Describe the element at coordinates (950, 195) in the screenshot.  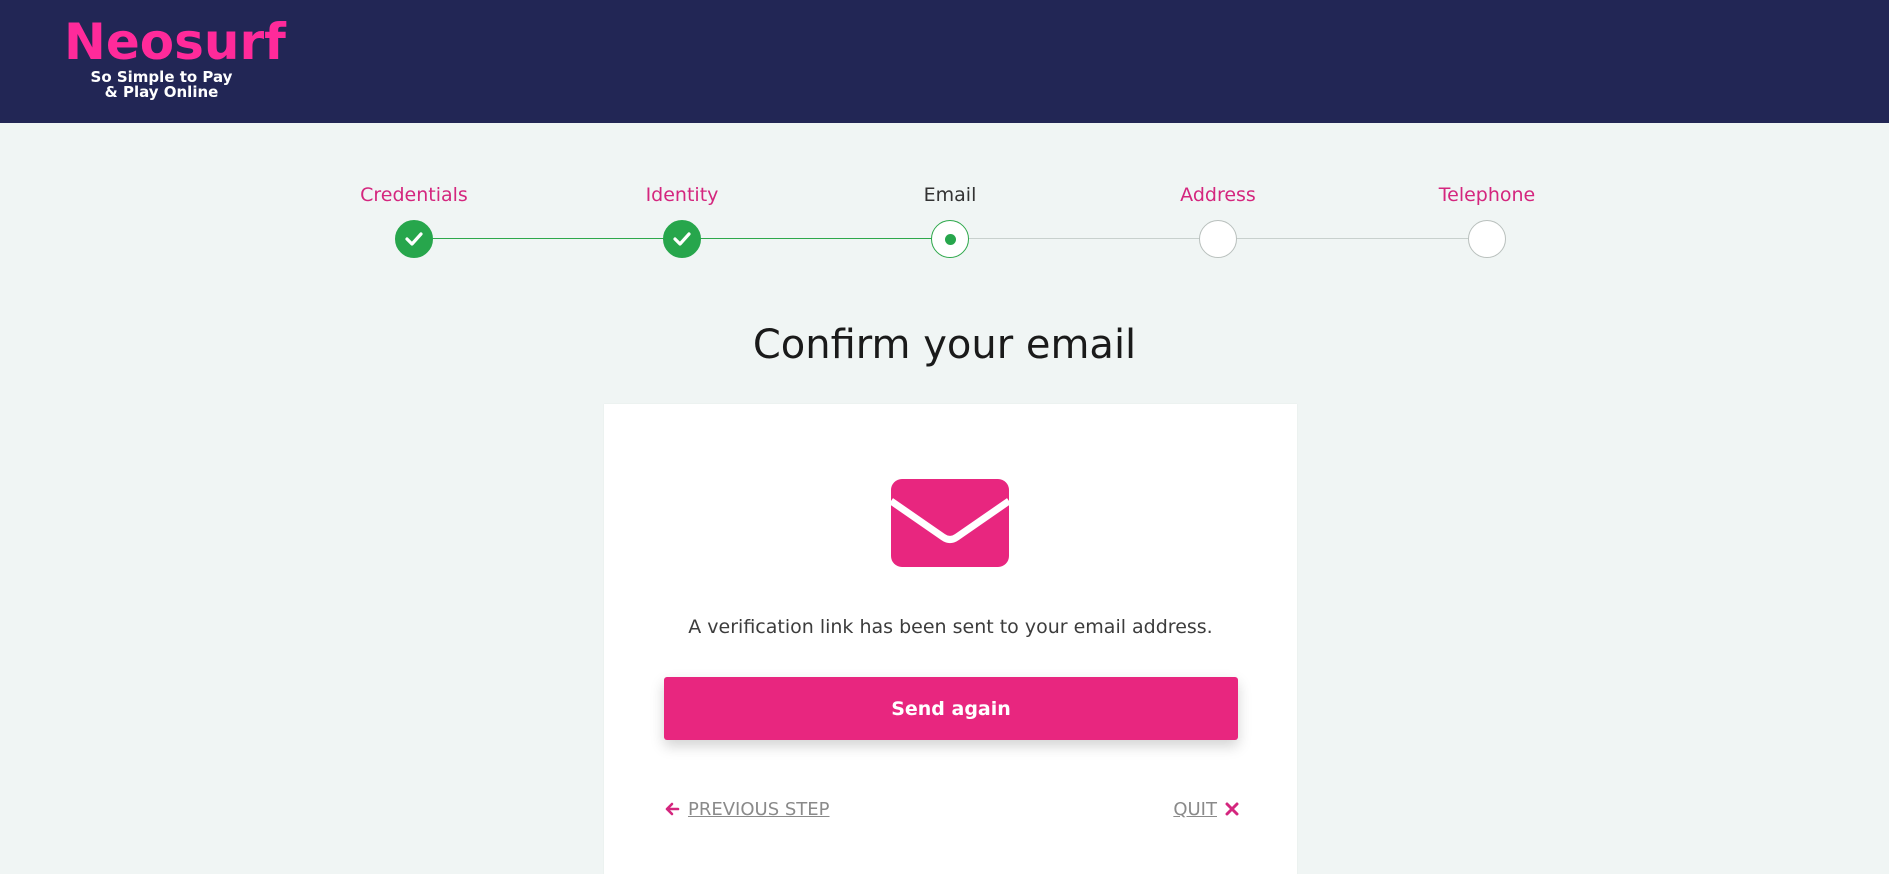
I see `step-label-email: Email` at that location.